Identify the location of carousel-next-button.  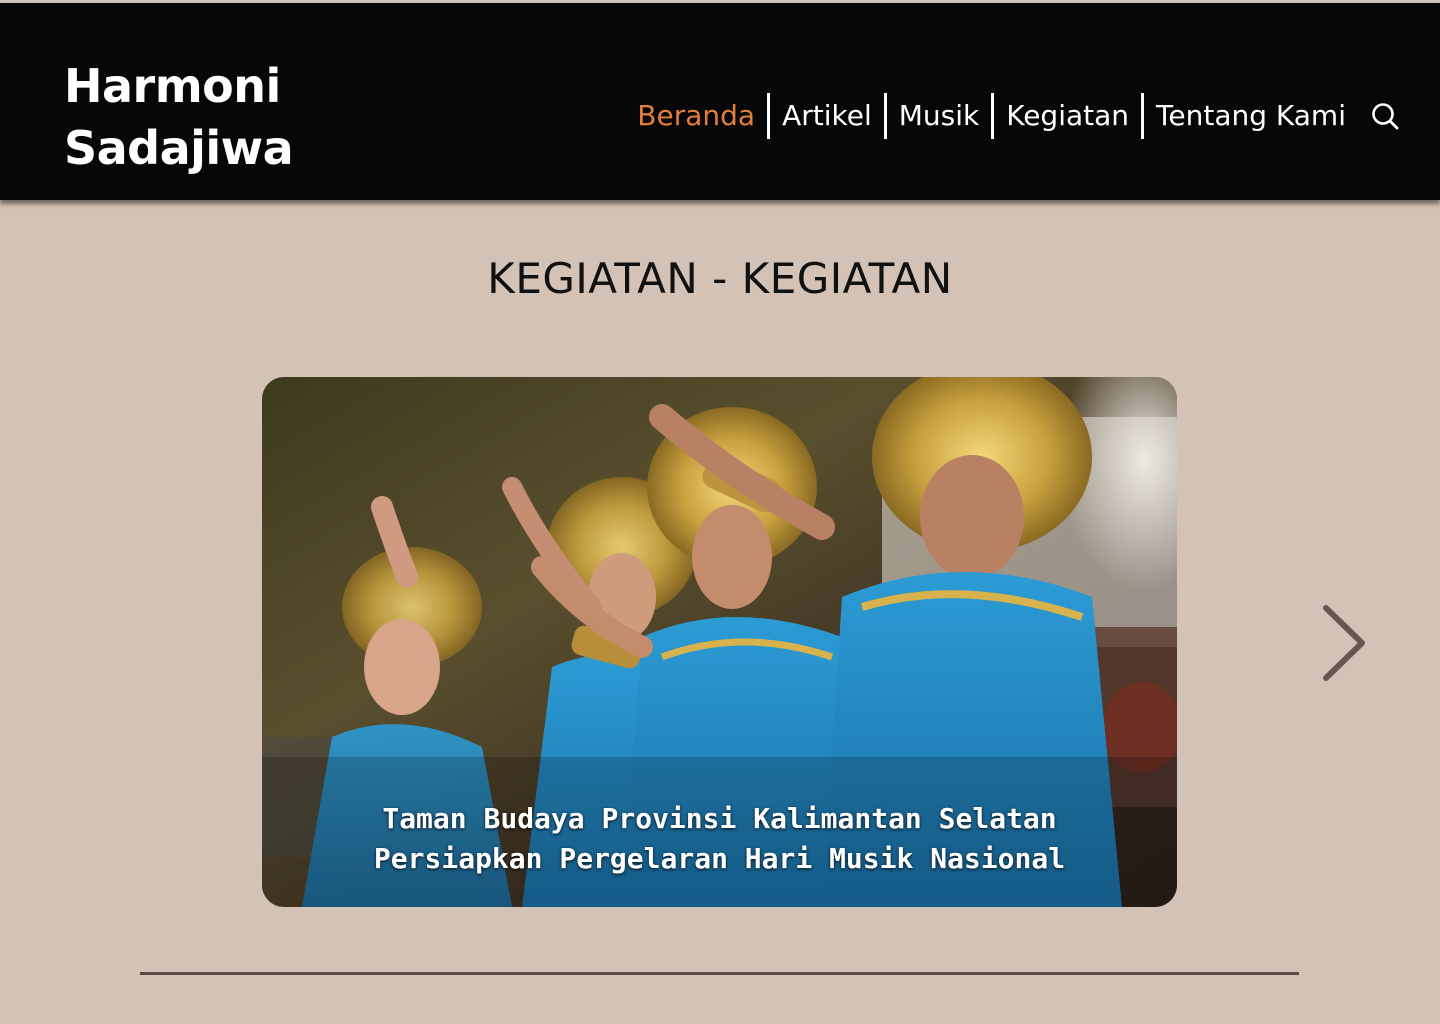
(1344, 643).